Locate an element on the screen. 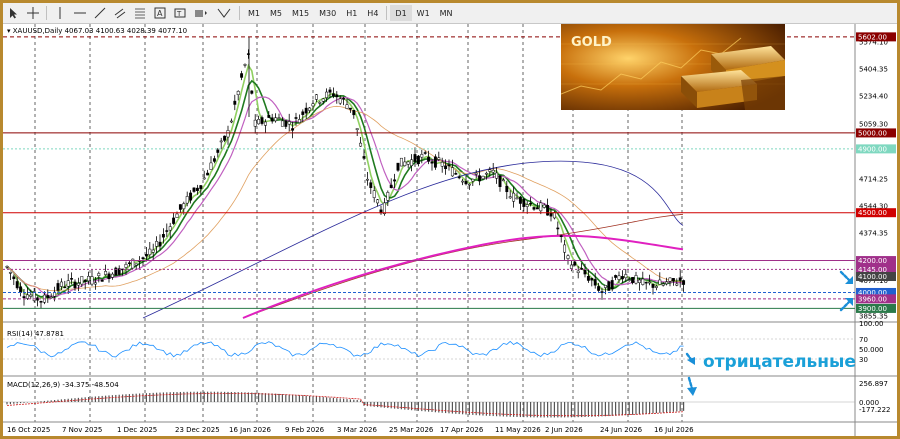 This screenshot has width=900, height=439. date-axis-label: 16 Jan 2026 is located at coordinates (250, 430).